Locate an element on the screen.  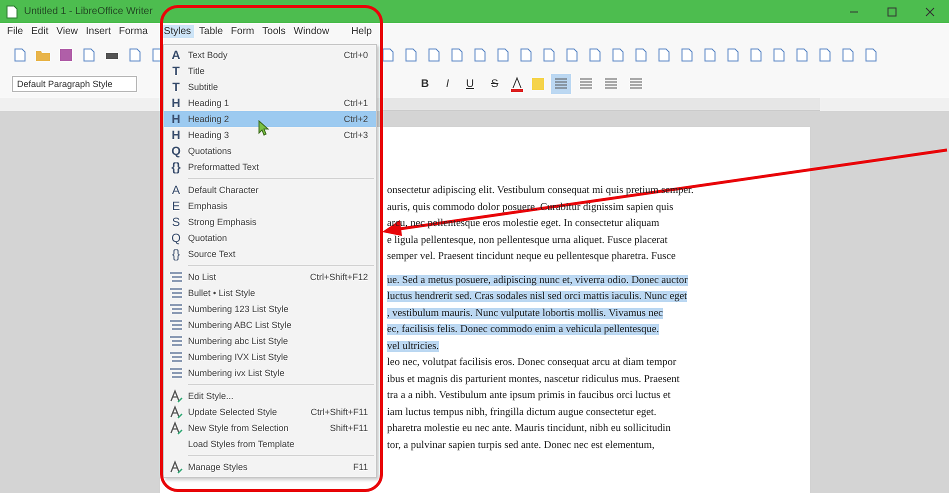
menu-item: Window is located at coordinates (311, 31).